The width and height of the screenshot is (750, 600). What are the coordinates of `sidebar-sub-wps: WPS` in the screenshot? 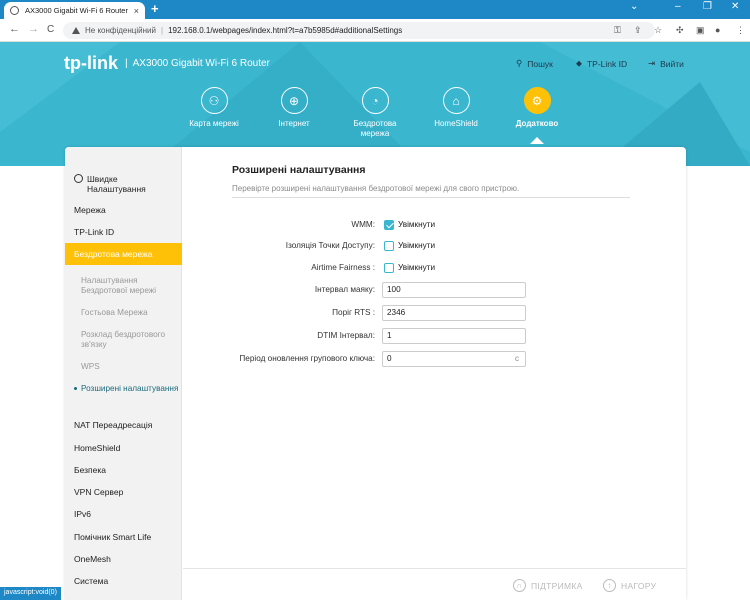 It's located at (123, 367).